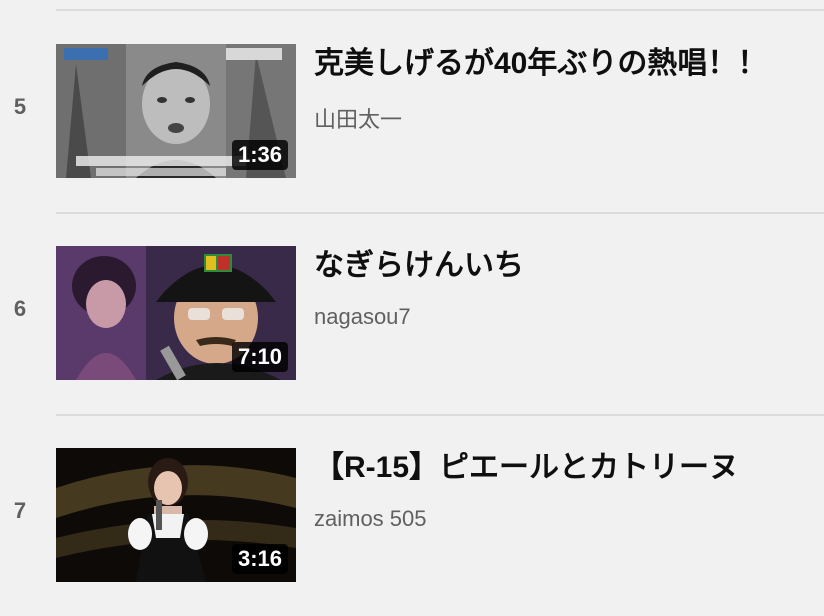 This screenshot has width=824, height=616. I want to click on item-index: 5, so click(20, 106).